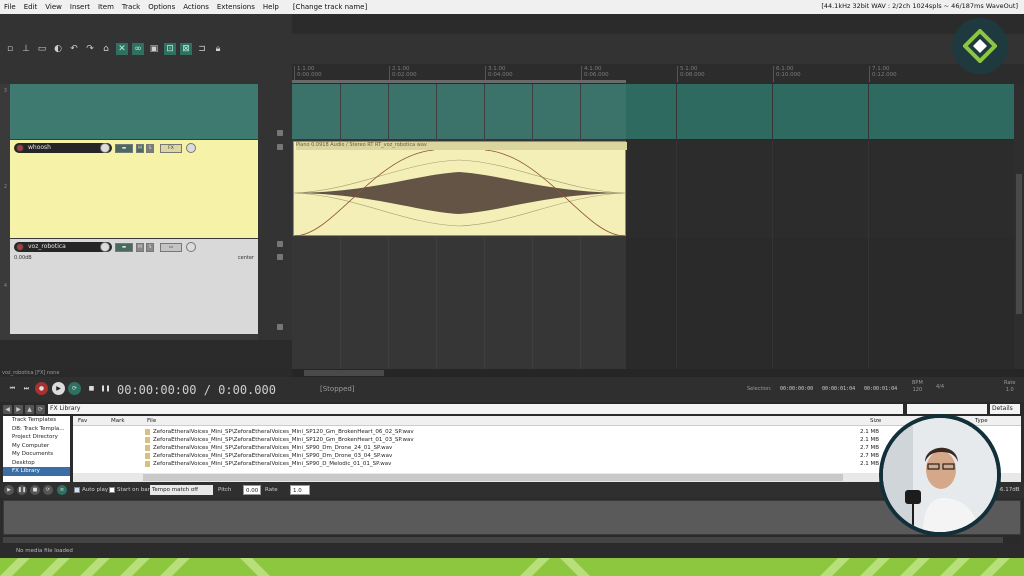 This screenshot has width=1024, height=576. Describe the element at coordinates (10, 7) in the screenshot. I see `menu-file: File` at that location.